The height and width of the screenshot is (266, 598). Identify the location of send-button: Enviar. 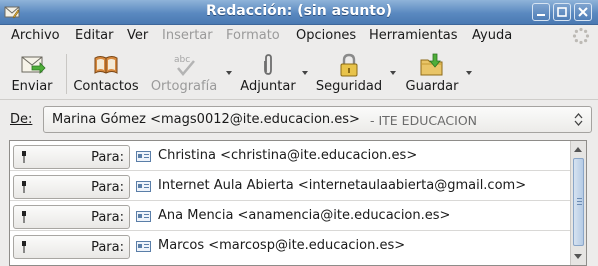
(32, 74).